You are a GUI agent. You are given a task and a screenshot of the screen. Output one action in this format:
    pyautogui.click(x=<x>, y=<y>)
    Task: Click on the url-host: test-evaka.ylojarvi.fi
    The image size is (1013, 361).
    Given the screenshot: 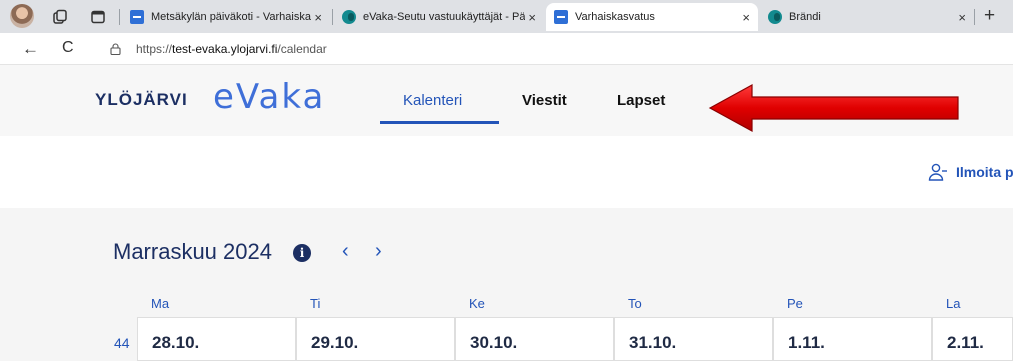 What is the action you would take?
    pyautogui.click(x=225, y=49)
    